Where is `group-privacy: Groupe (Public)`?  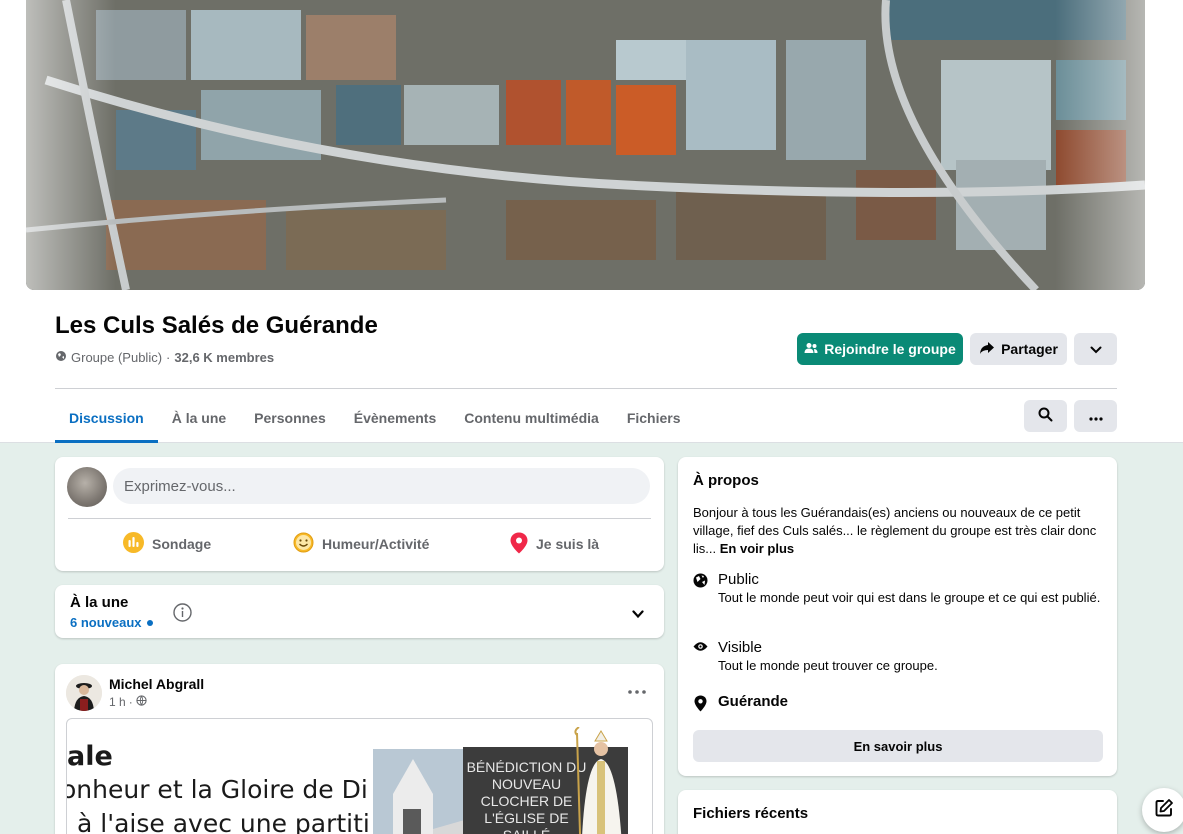 group-privacy: Groupe (Public) is located at coordinates (116, 357).